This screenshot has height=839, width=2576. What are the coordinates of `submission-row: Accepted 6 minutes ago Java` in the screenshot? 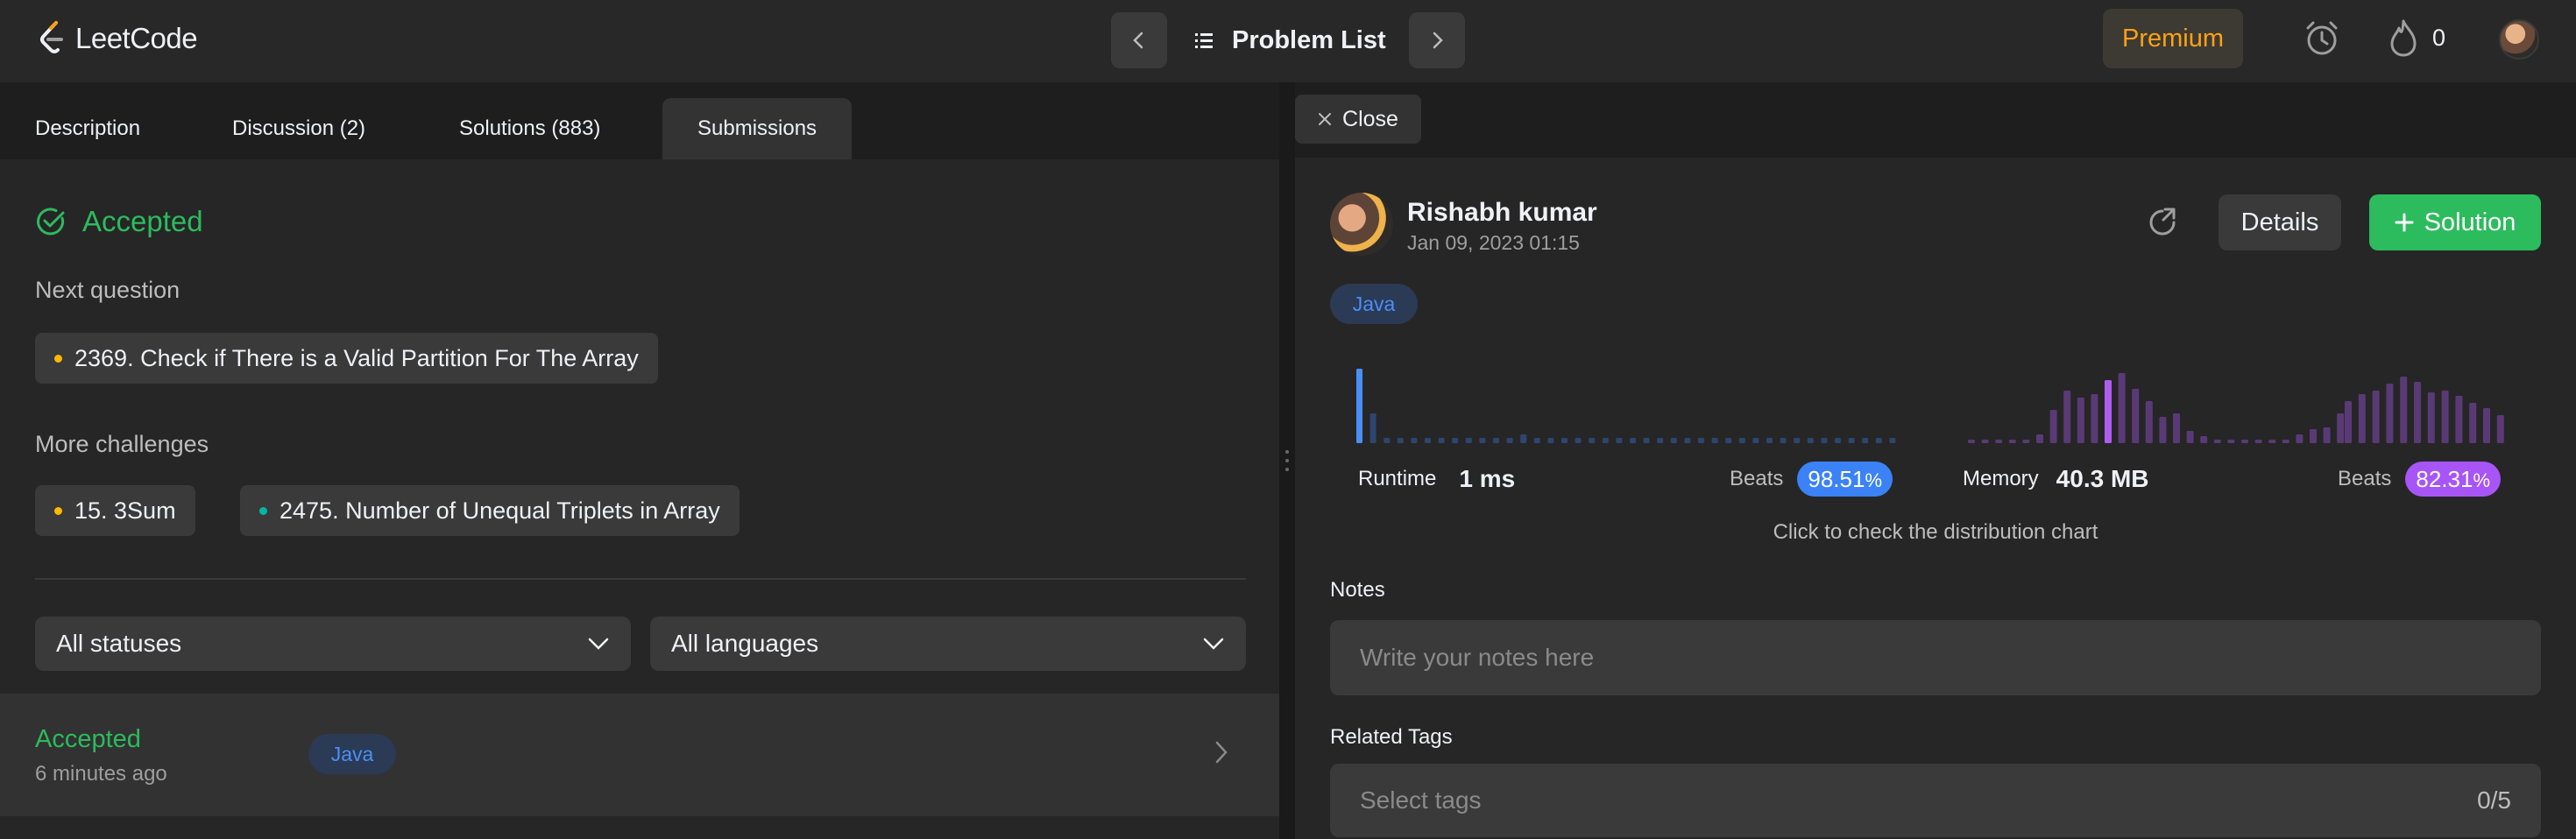 It's located at (639, 755).